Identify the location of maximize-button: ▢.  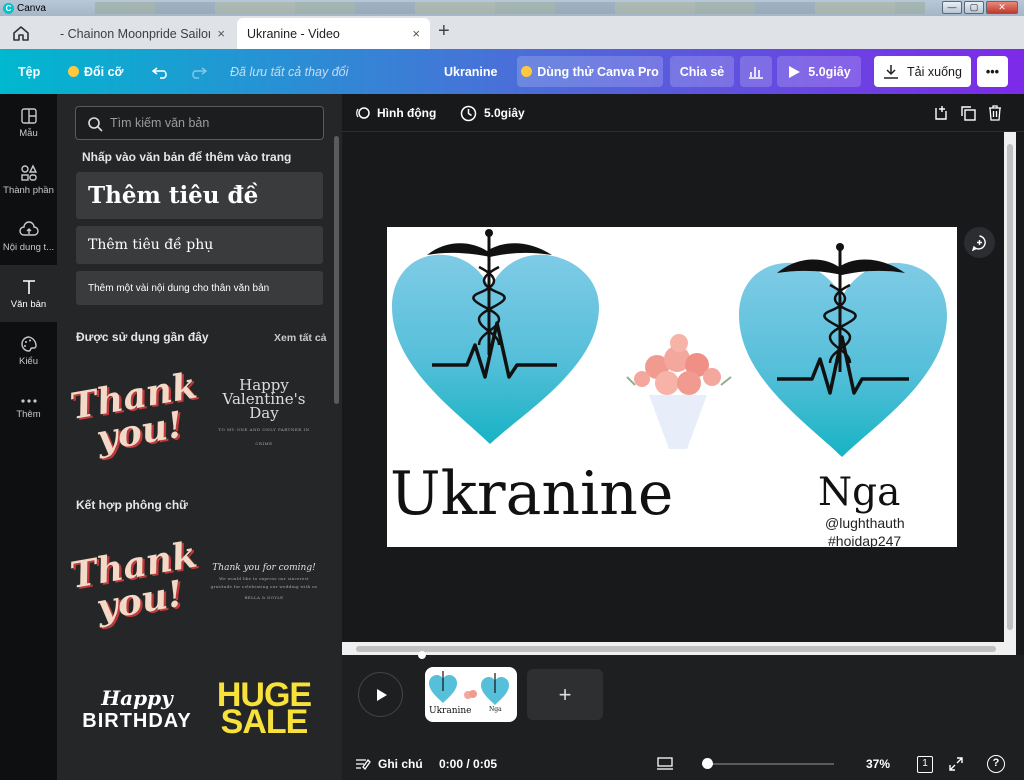
(974, 7).